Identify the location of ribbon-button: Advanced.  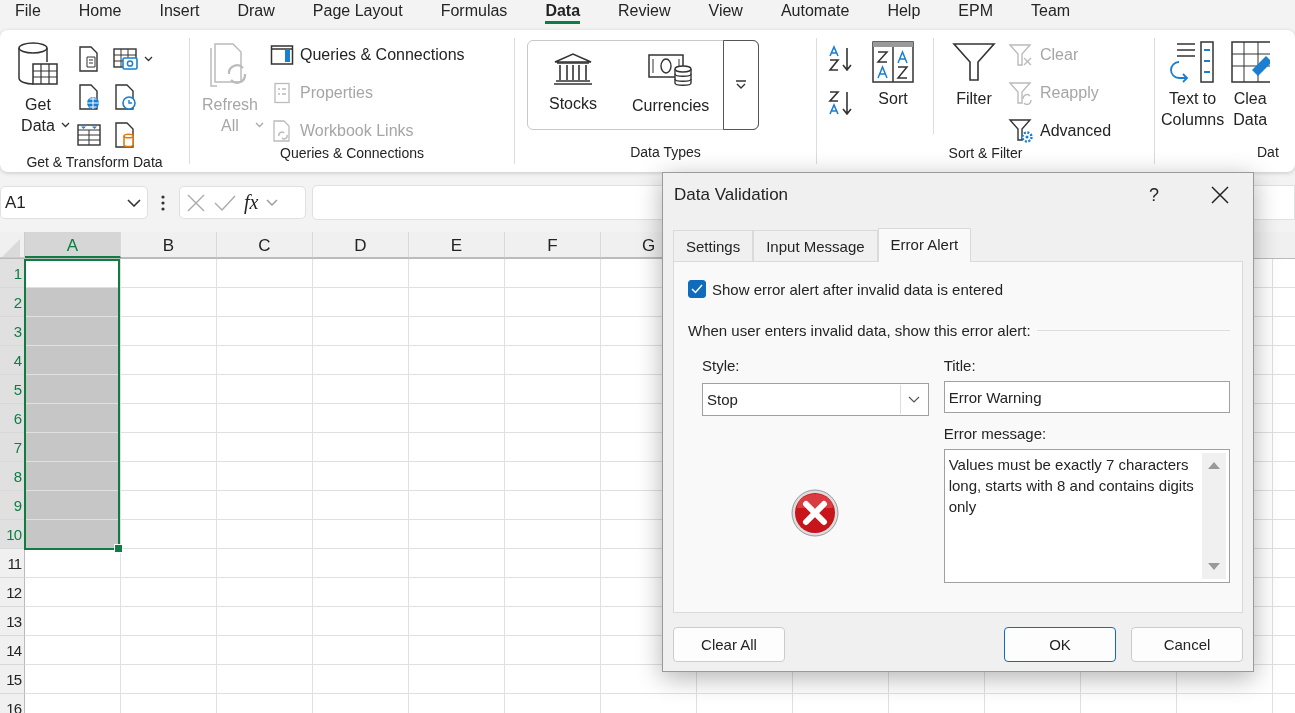
(1060, 131).